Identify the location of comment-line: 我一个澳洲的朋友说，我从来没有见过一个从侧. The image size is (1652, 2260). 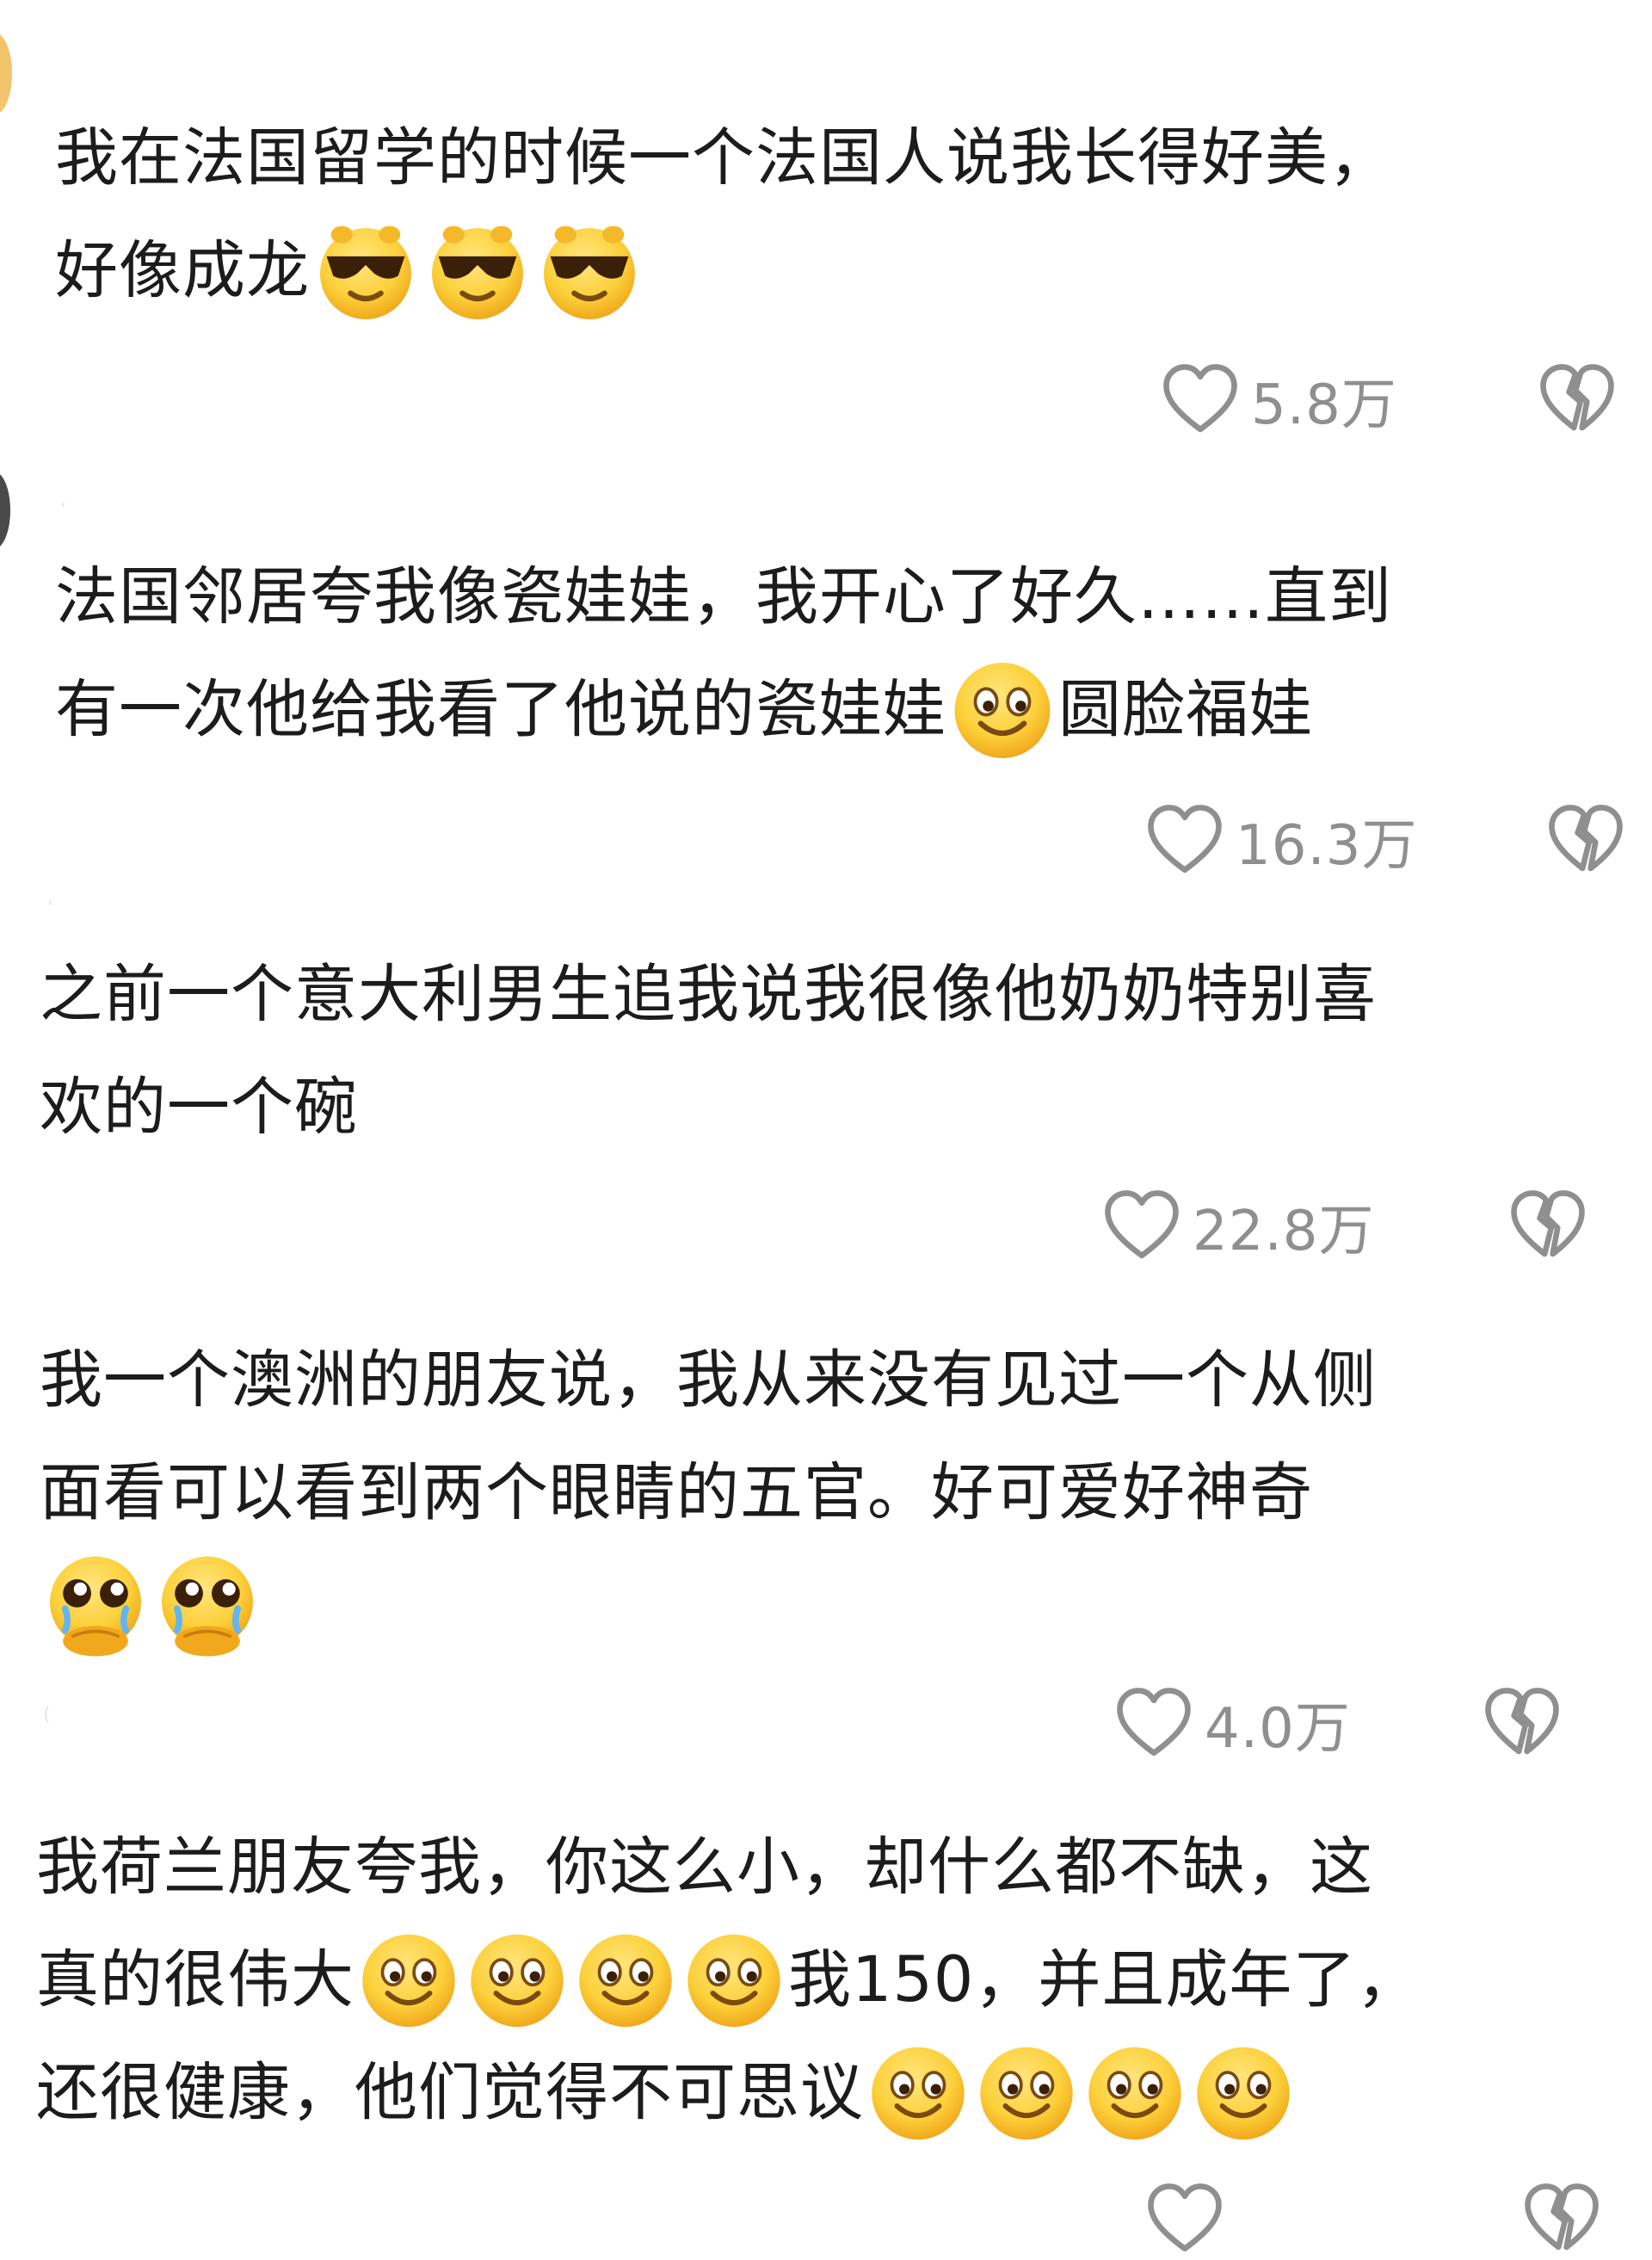
(708, 1380).